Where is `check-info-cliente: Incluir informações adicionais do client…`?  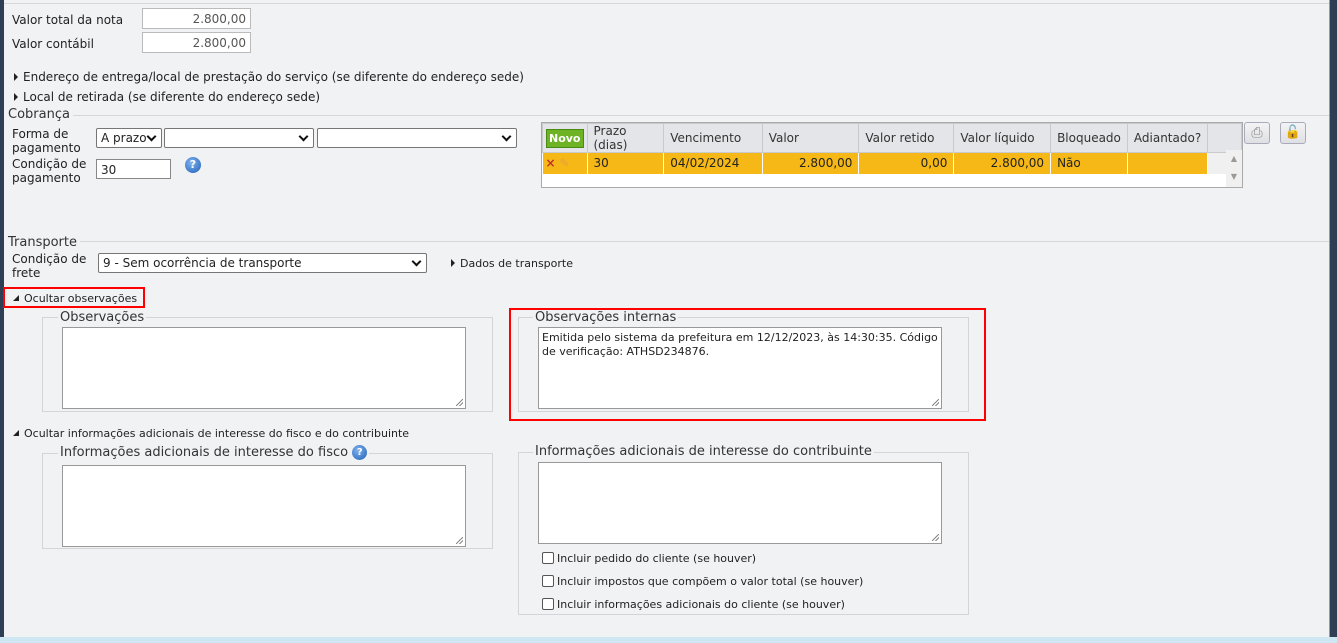
check-info-cliente: Incluir informações adicionais do client… is located at coordinates (693, 605).